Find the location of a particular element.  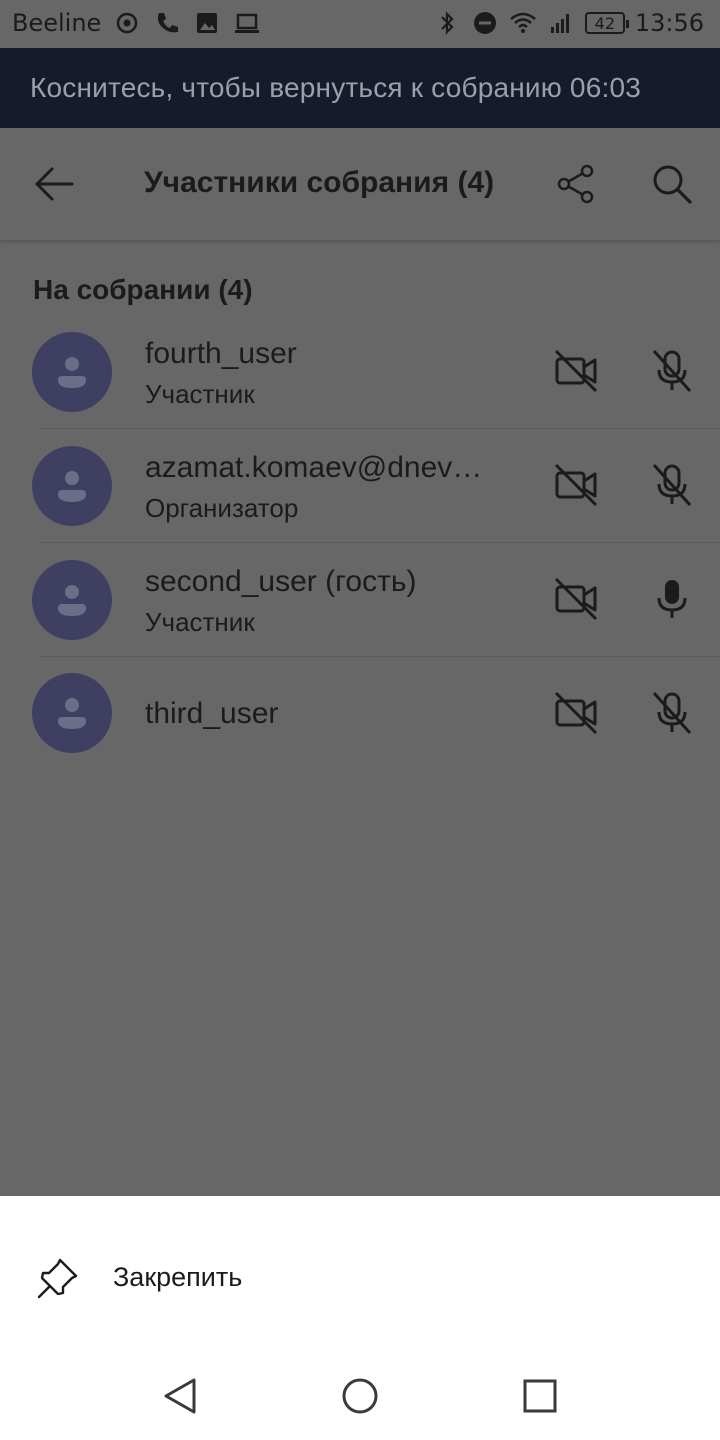

system-nav-bar is located at coordinates (360, 1398).